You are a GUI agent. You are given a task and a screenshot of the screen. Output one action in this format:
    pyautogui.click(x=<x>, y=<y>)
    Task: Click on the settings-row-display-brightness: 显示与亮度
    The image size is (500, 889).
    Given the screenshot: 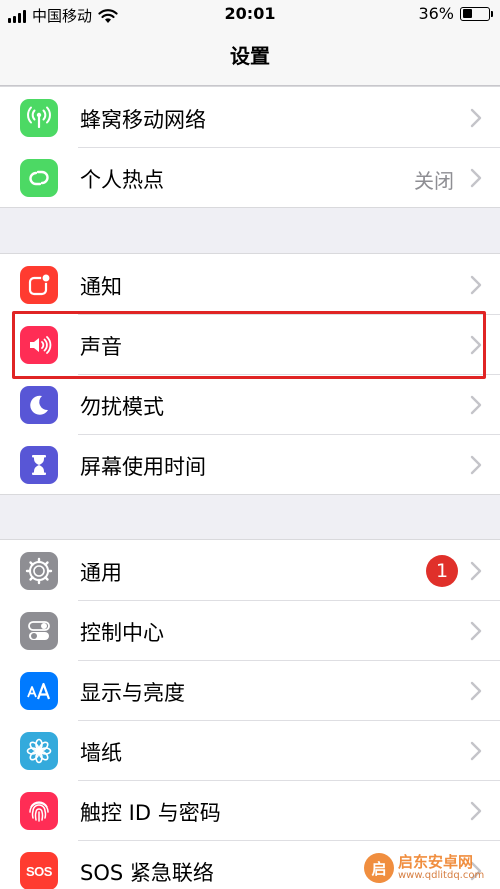 What is the action you would take?
    pyautogui.click(x=250, y=690)
    